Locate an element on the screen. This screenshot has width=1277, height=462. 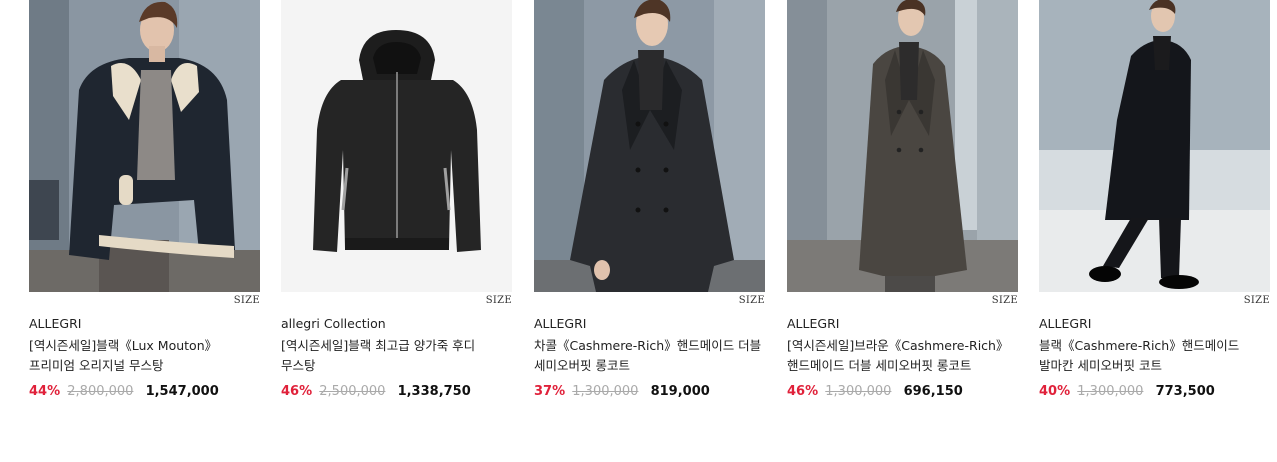
price-row: 40% 1,300,000 773,500 is located at coordinates (1154, 392).